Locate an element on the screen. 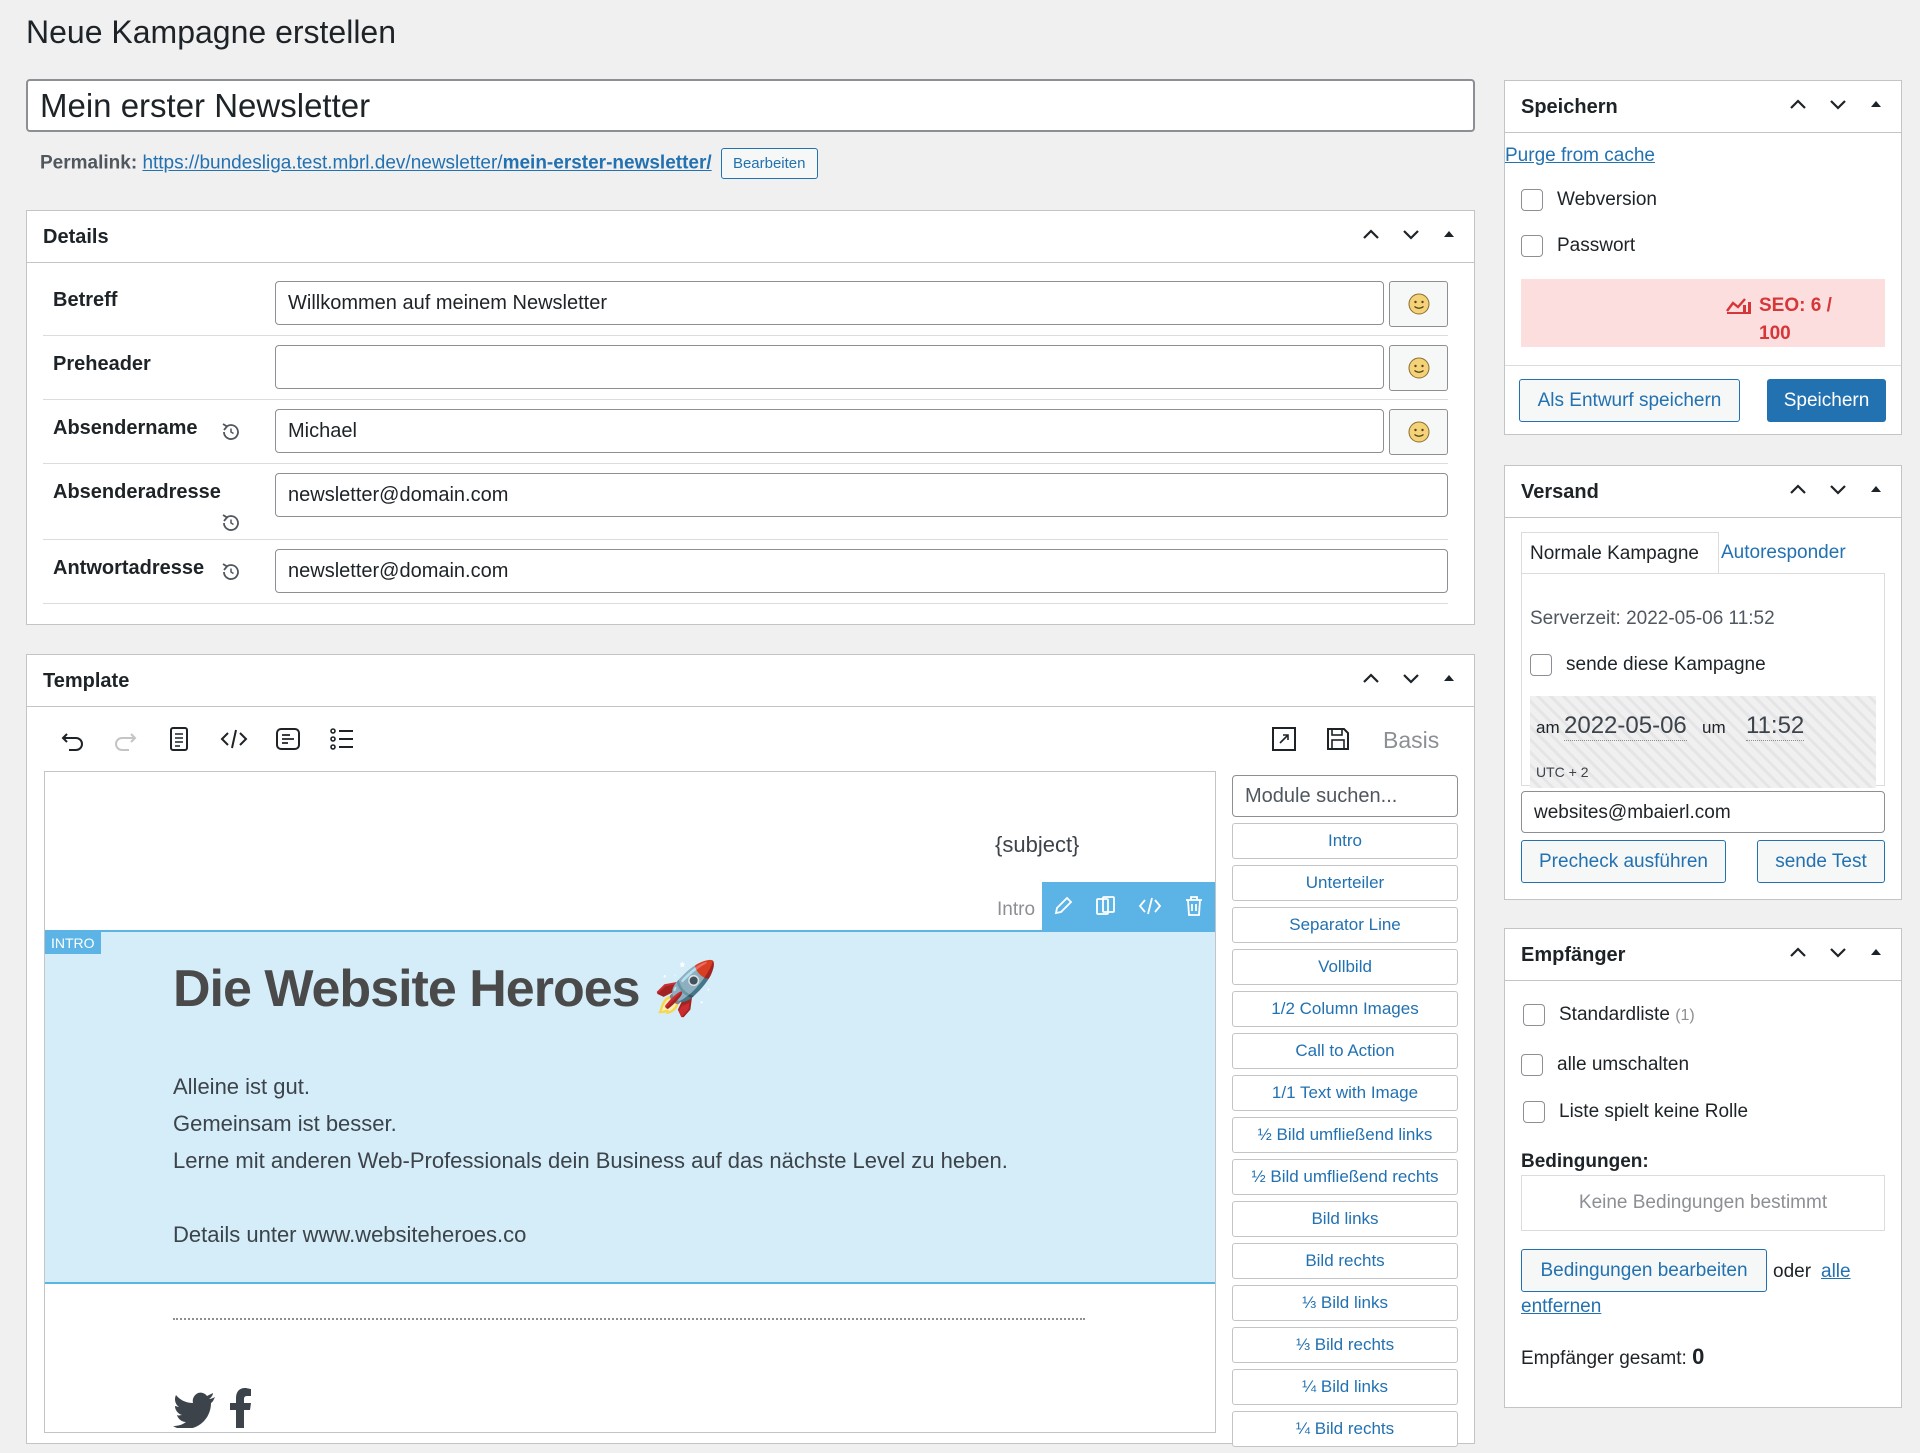 This screenshot has width=1920, height=1453. sender-address-label: Absenderadresse is located at coordinates (137, 492).